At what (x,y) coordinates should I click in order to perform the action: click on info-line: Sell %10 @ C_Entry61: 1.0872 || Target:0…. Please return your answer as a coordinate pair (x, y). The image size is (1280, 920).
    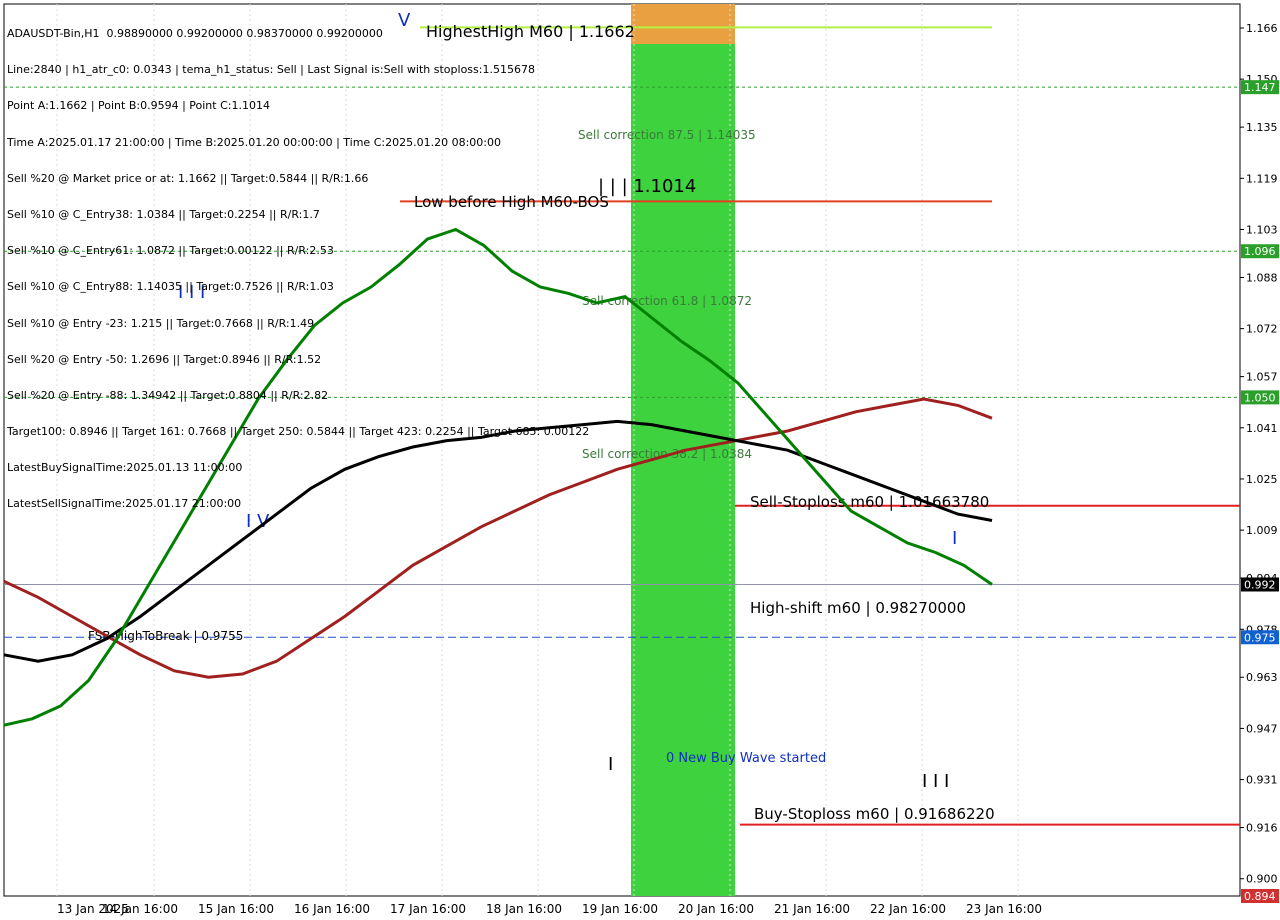
    Looking at the image, I should click on (170, 251).